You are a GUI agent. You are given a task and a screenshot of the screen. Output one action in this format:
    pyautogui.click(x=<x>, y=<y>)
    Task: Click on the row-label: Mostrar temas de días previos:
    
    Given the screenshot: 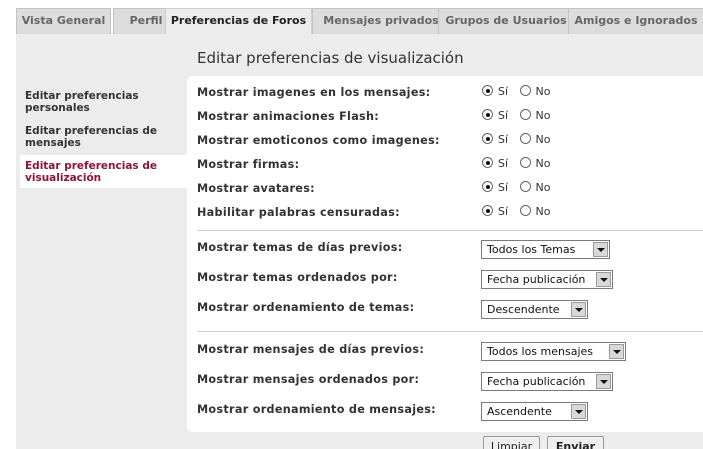 What is the action you would take?
    pyautogui.click(x=300, y=247)
    